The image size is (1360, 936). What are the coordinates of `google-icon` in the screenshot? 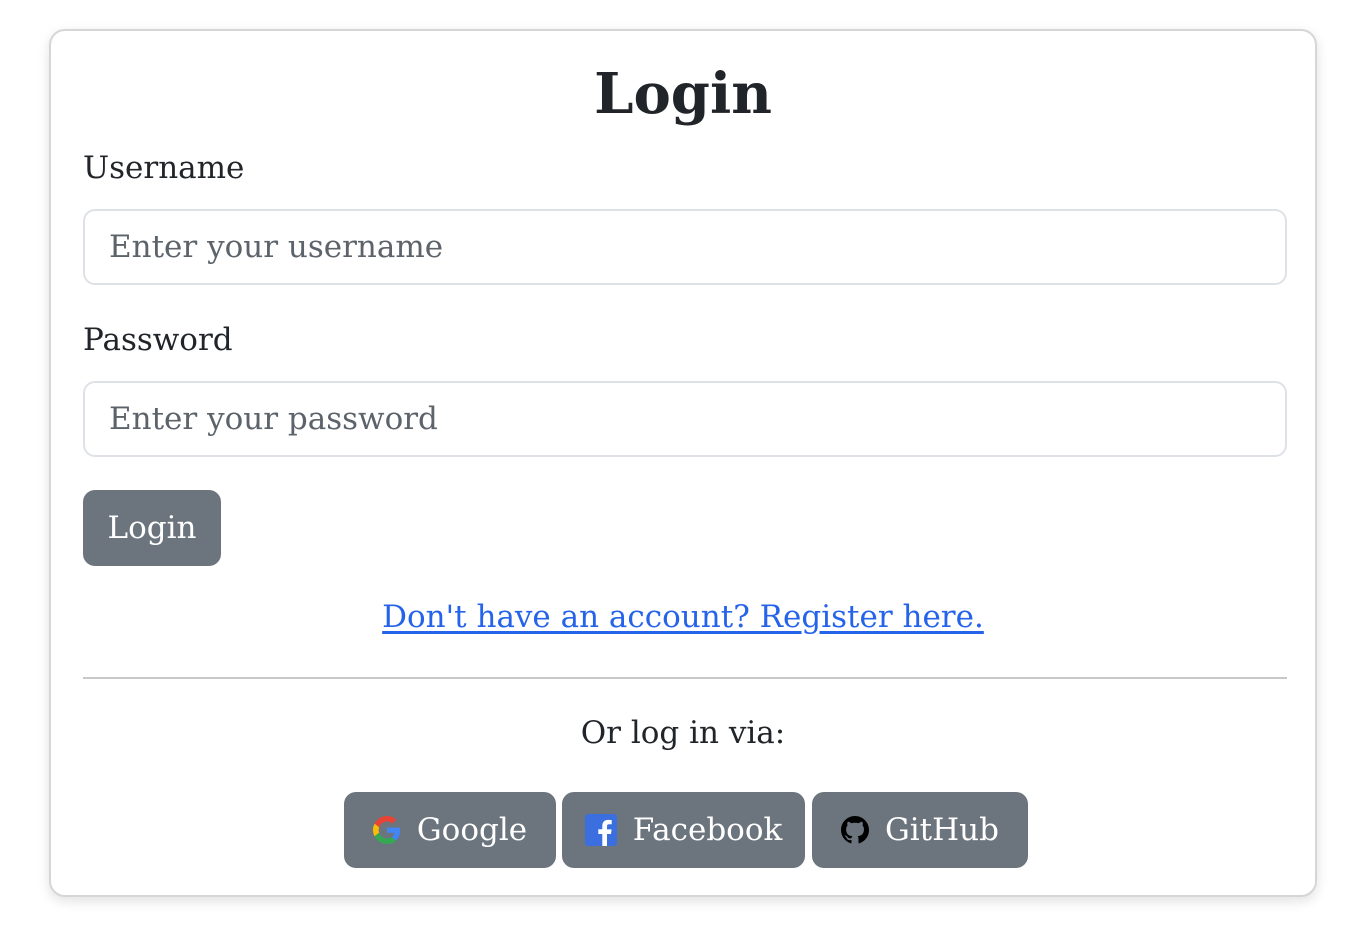 It's located at (386, 830).